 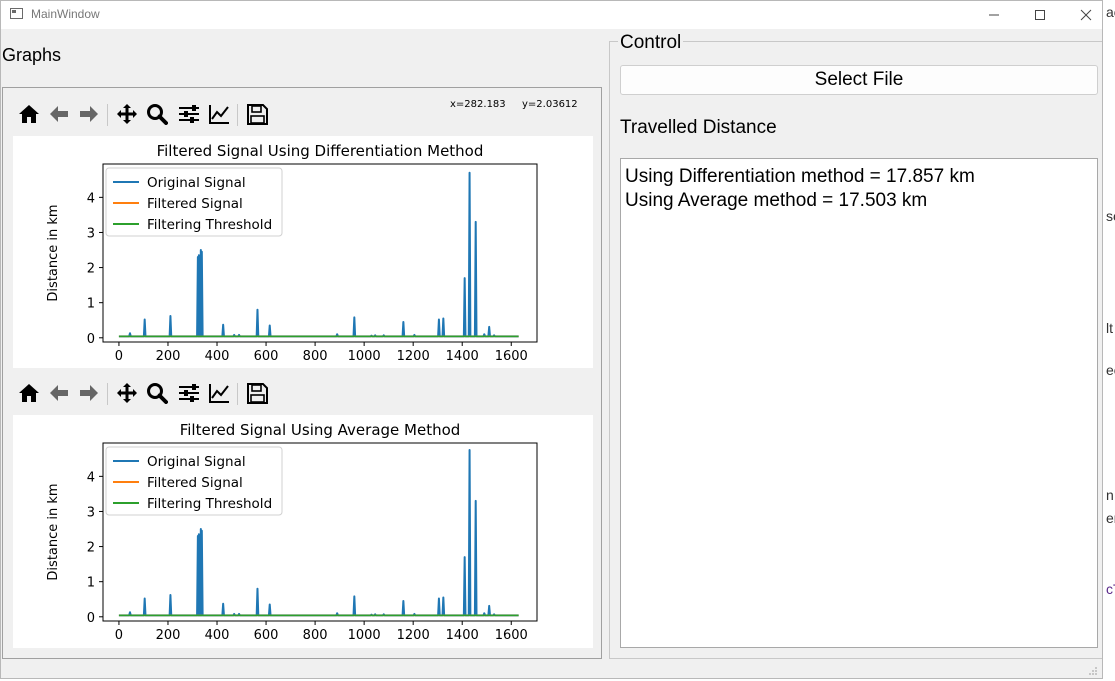 I want to click on background-text: se, so click(x=1110, y=216).